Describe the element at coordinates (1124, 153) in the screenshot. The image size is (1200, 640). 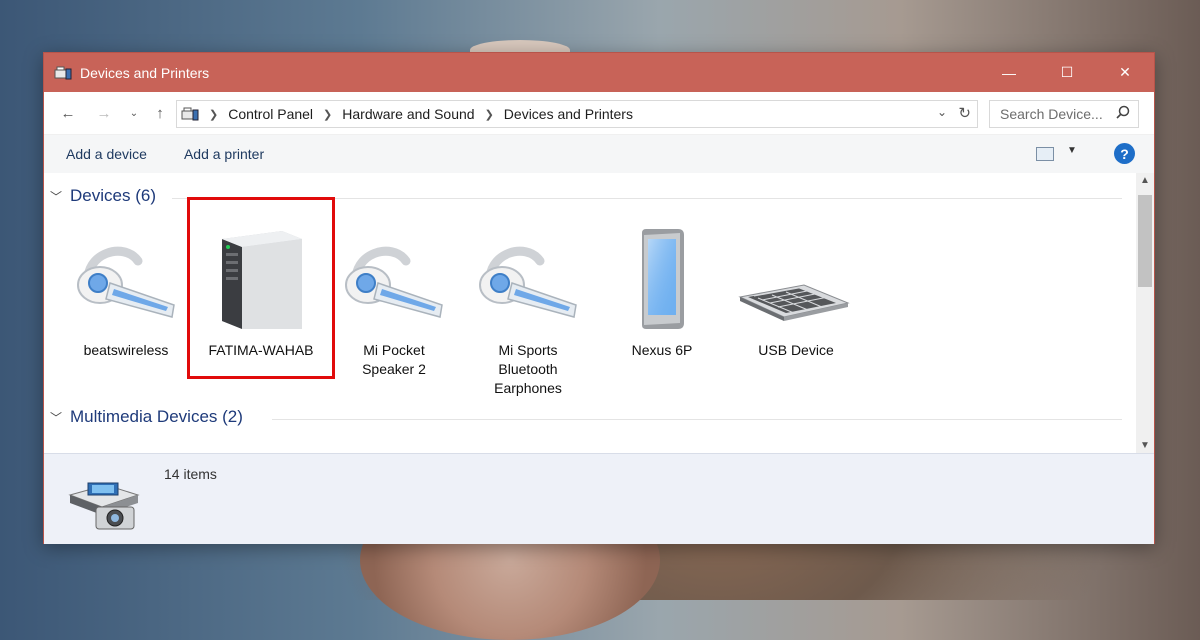
I see `help-button: ?` at that location.